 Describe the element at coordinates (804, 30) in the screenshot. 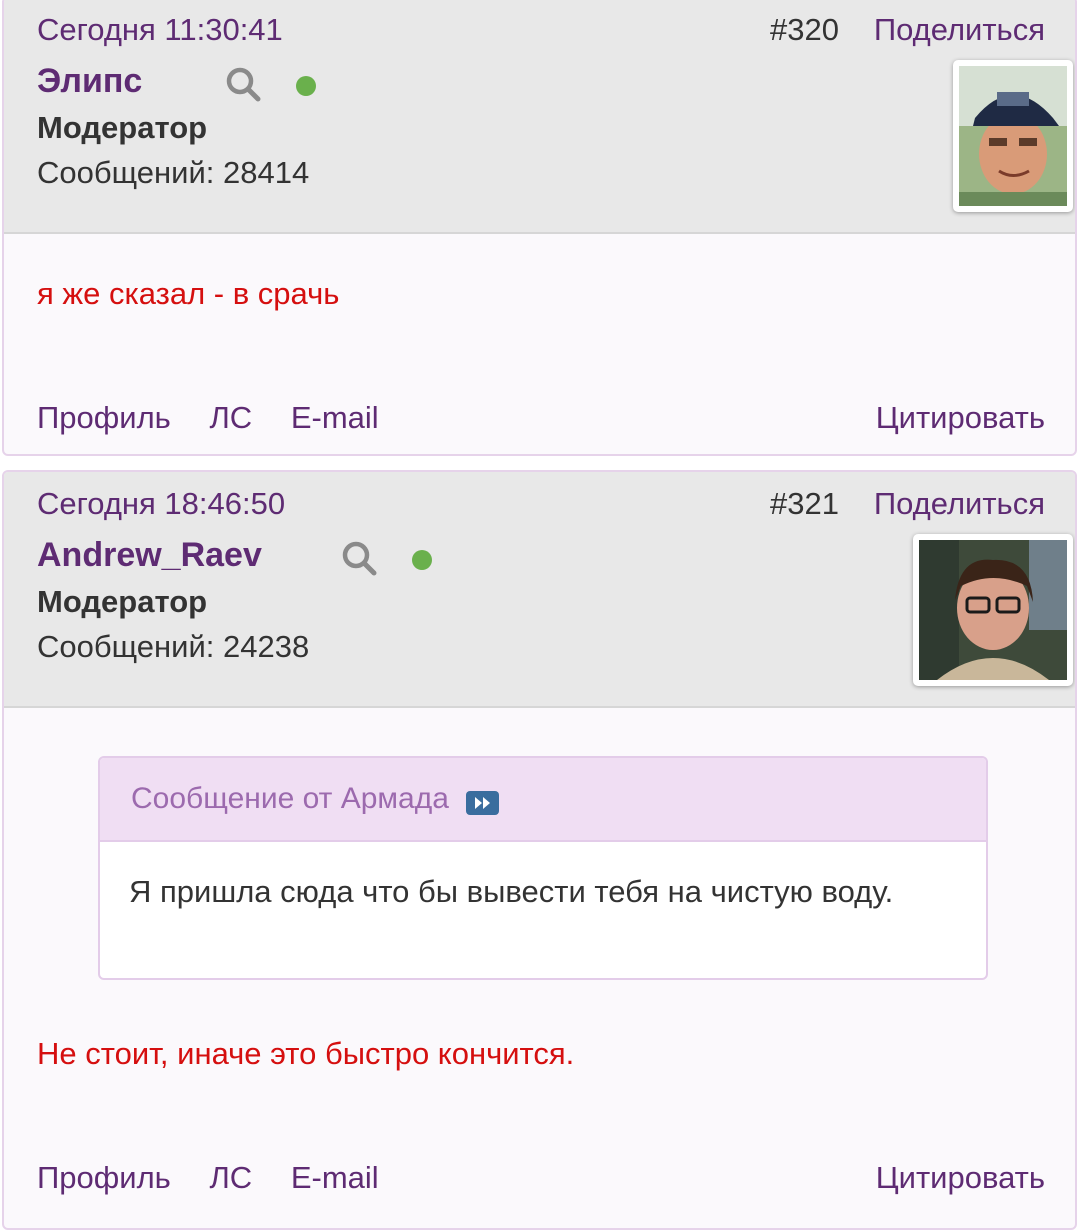

I see `post-number-link: #320` at that location.